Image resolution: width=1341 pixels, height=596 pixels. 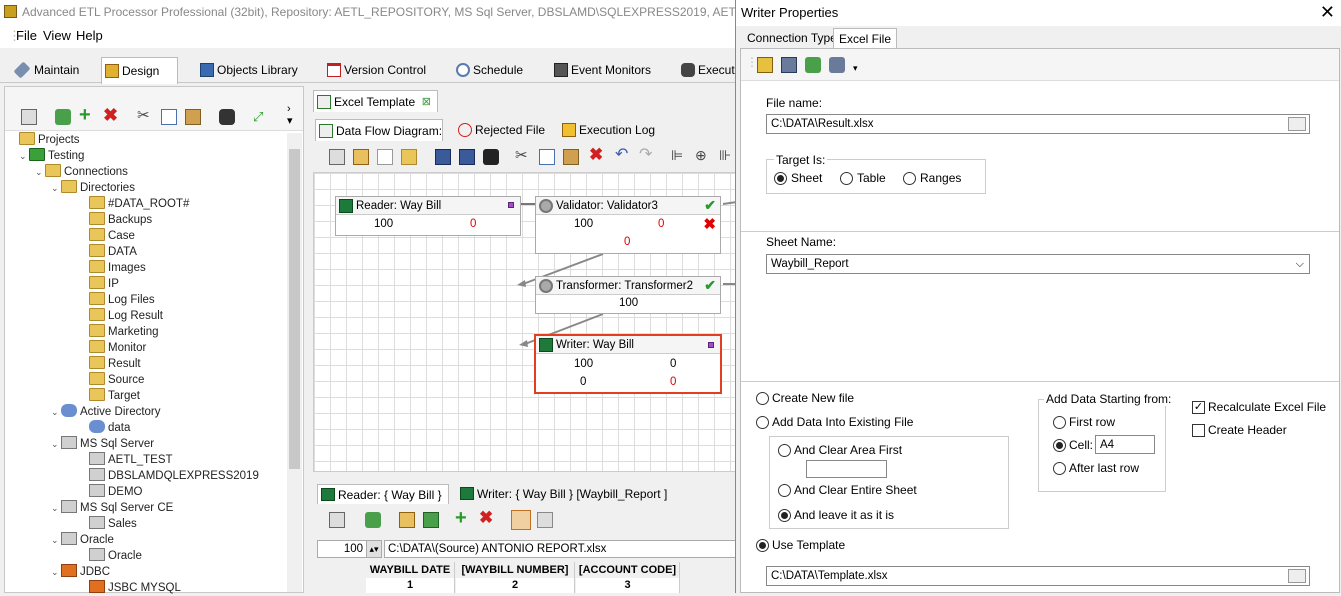 I want to click on save-all-icon, so click(x=467, y=157).